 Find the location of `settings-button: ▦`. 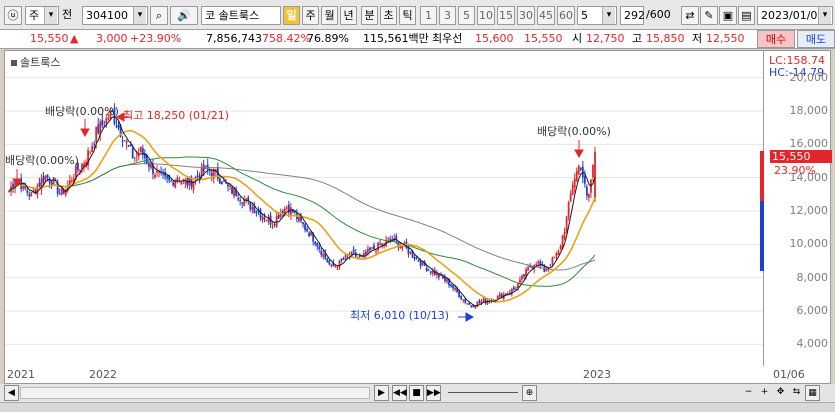

settings-button: ▦ is located at coordinates (812, 393).